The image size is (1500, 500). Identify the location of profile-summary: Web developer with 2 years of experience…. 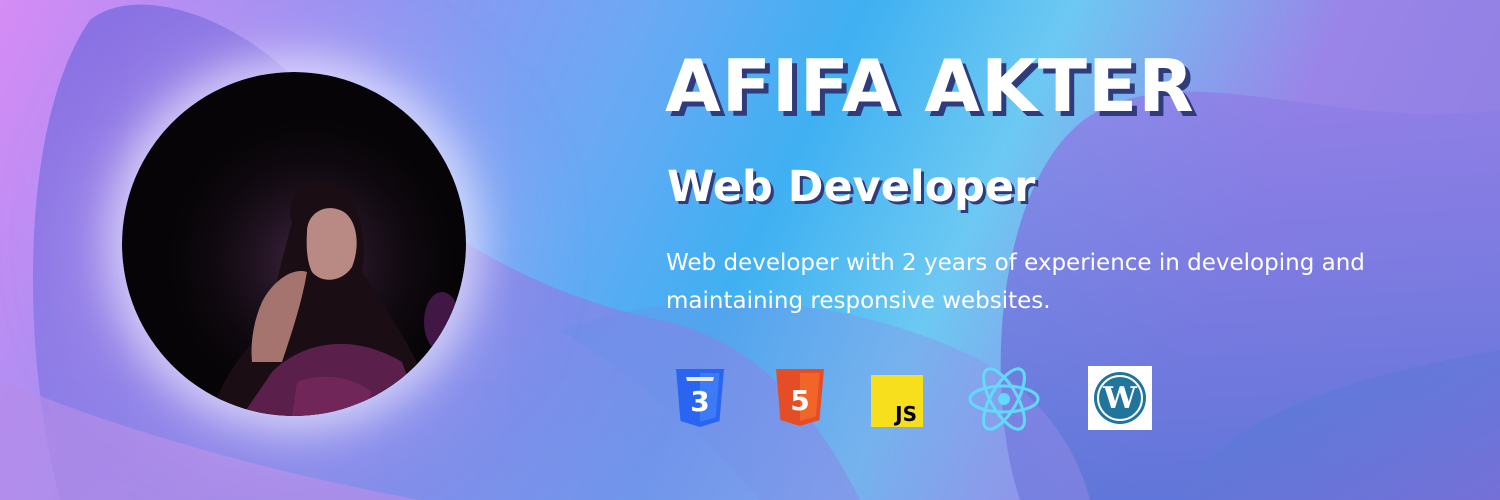
(1015, 282).